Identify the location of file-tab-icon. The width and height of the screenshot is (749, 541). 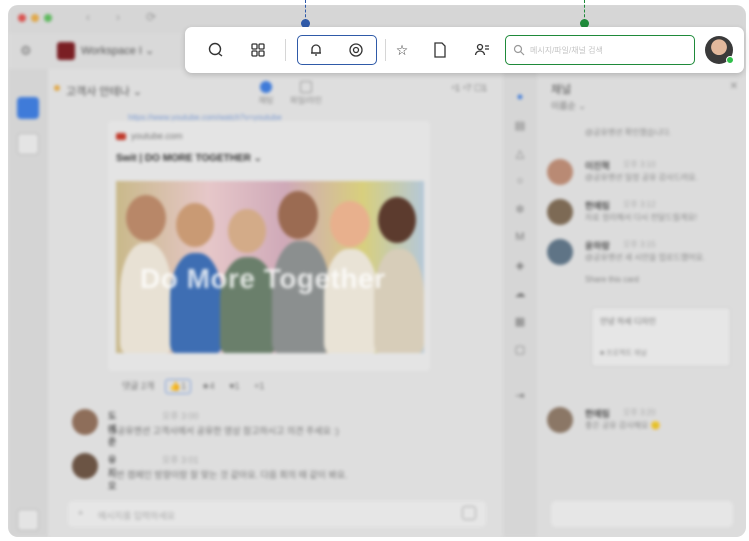
(306, 87).